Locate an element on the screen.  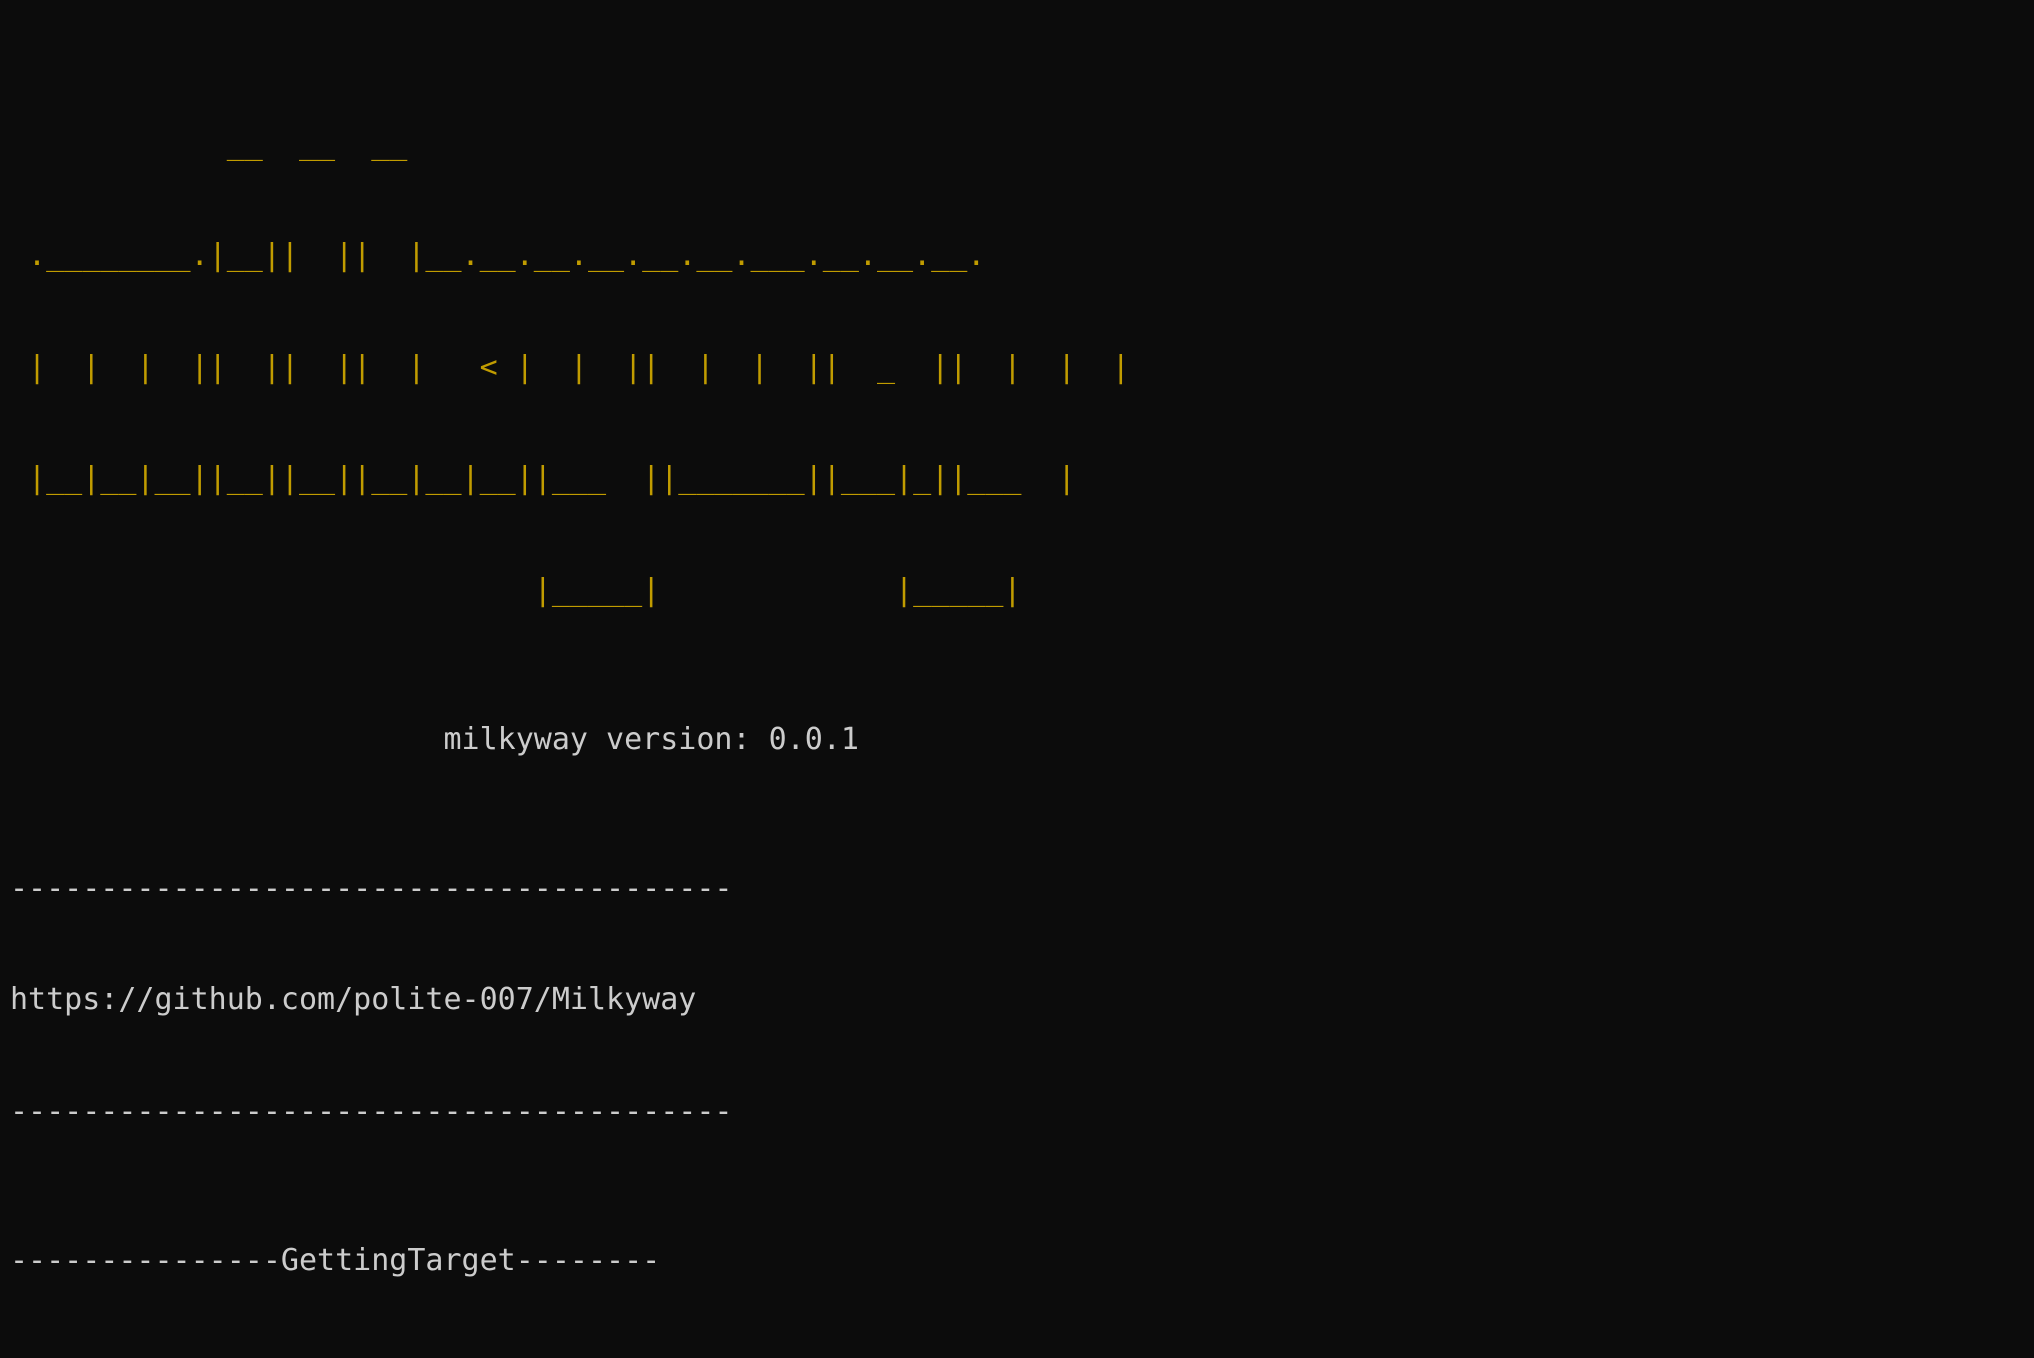
version-line: milkyway version: 0.0.1 is located at coordinates (1022, 739).